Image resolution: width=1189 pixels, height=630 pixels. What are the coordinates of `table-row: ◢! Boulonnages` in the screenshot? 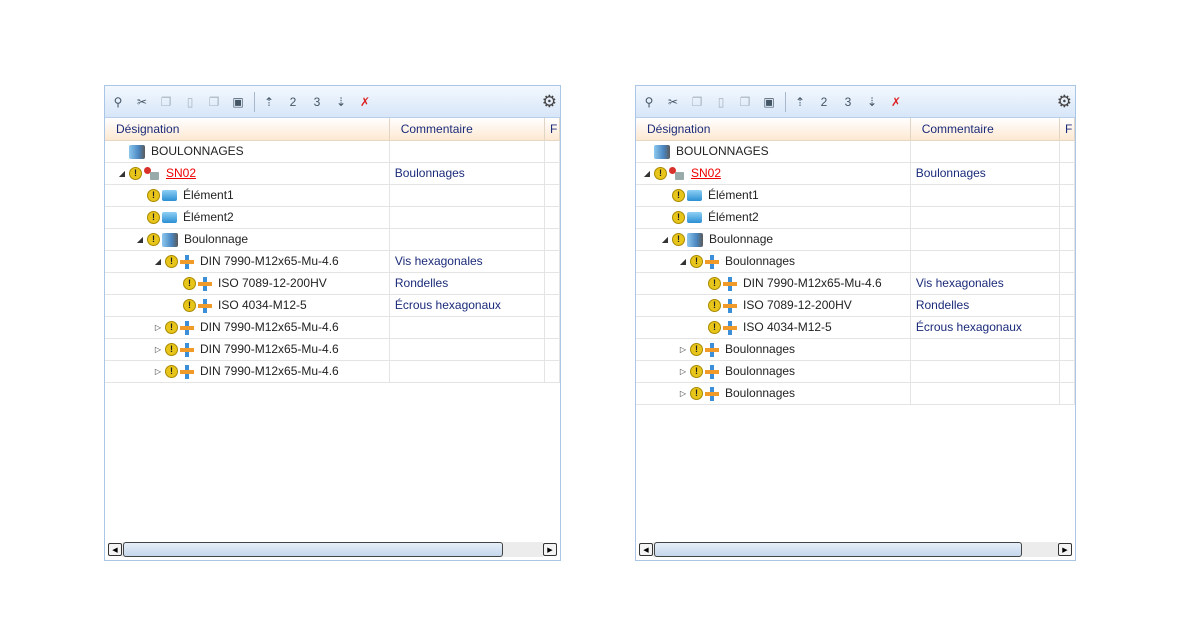 It's located at (855, 262).